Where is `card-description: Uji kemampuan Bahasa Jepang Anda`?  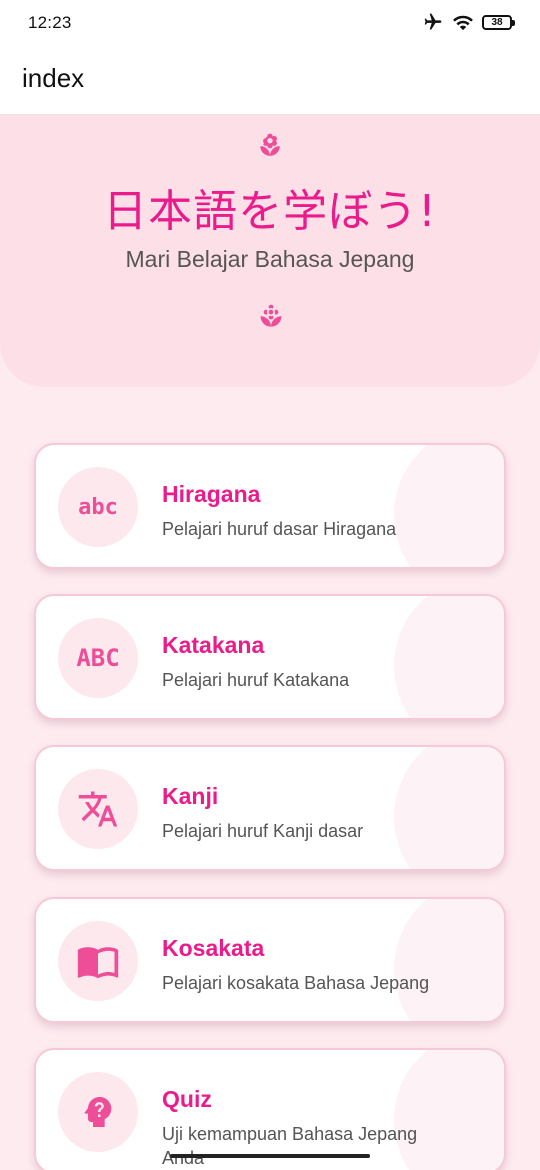 card-description: Uji kemampuan Bahasa Jepang Anda is located at coordinates (290, 1146).